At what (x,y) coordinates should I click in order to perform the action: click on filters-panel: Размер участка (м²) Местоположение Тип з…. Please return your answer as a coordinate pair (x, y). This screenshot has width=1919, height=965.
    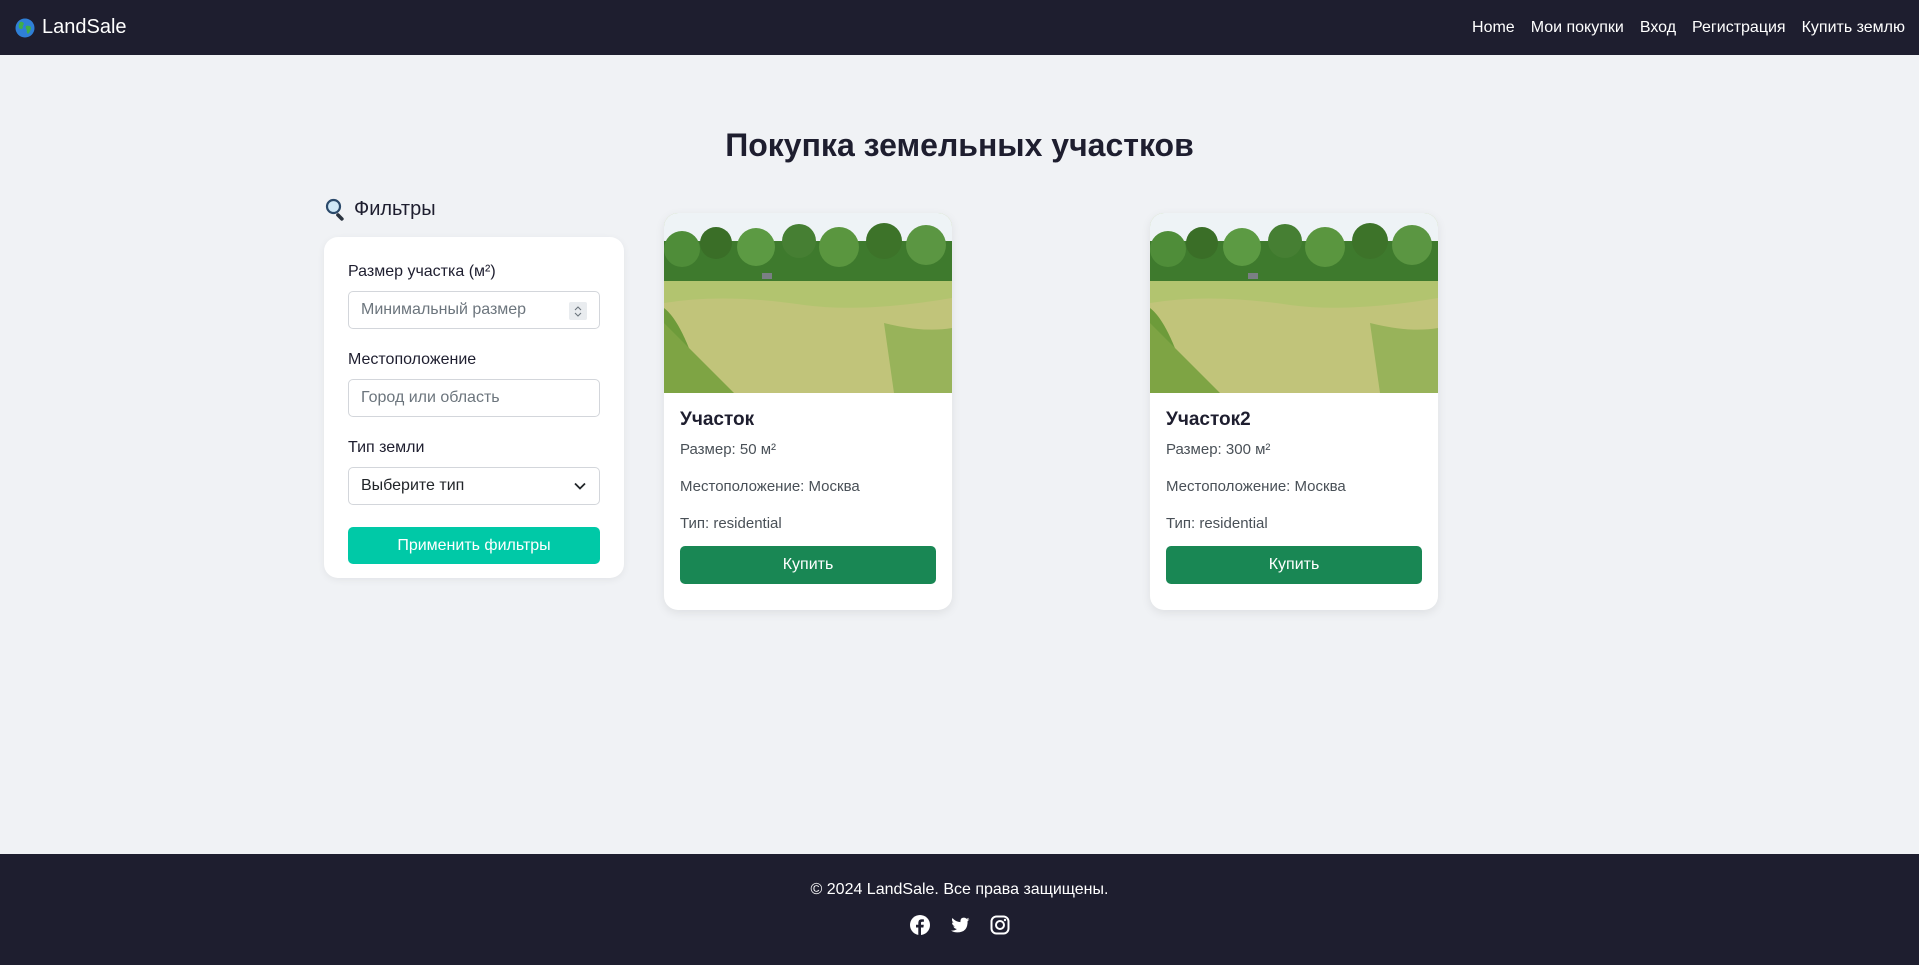
    Looking at the image, I should click on (474, 407).